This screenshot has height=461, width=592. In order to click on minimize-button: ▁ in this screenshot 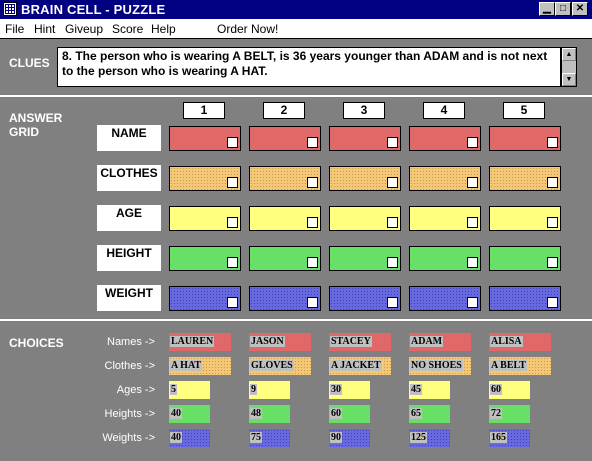, I will do `click(547, 9)`.